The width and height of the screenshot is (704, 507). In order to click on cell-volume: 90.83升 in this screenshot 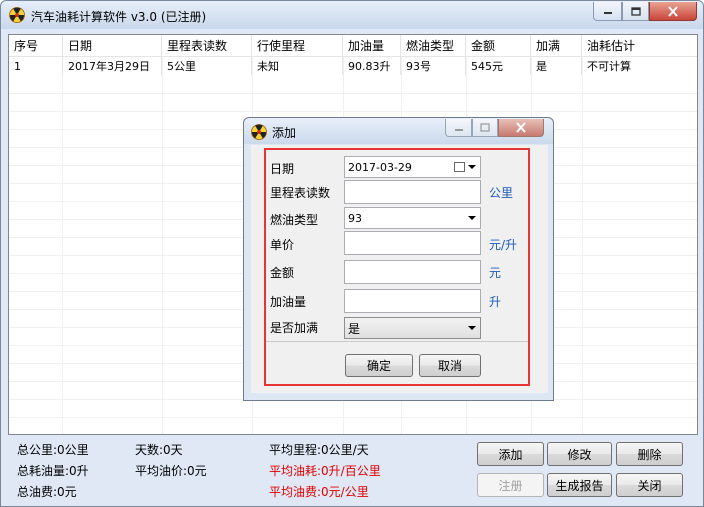, I will do `click(372, 66)`.